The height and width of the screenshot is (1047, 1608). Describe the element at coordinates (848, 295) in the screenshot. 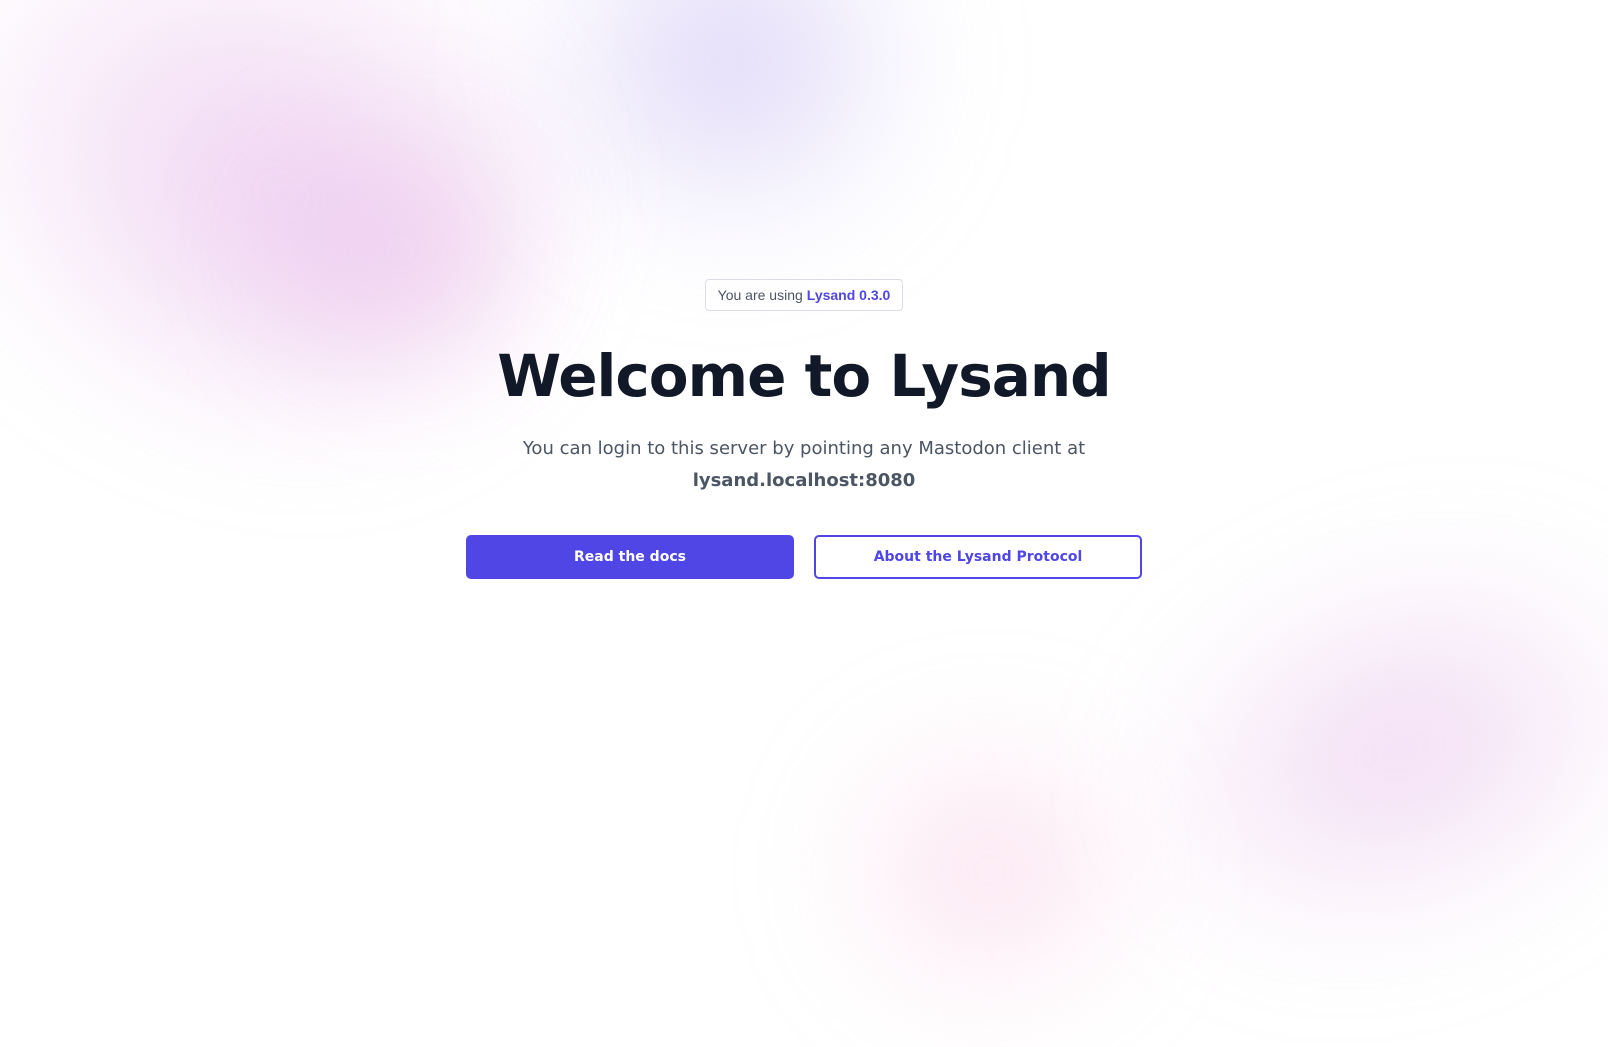

I see `version-badge-version: Lysand 0.3.0` at that location.